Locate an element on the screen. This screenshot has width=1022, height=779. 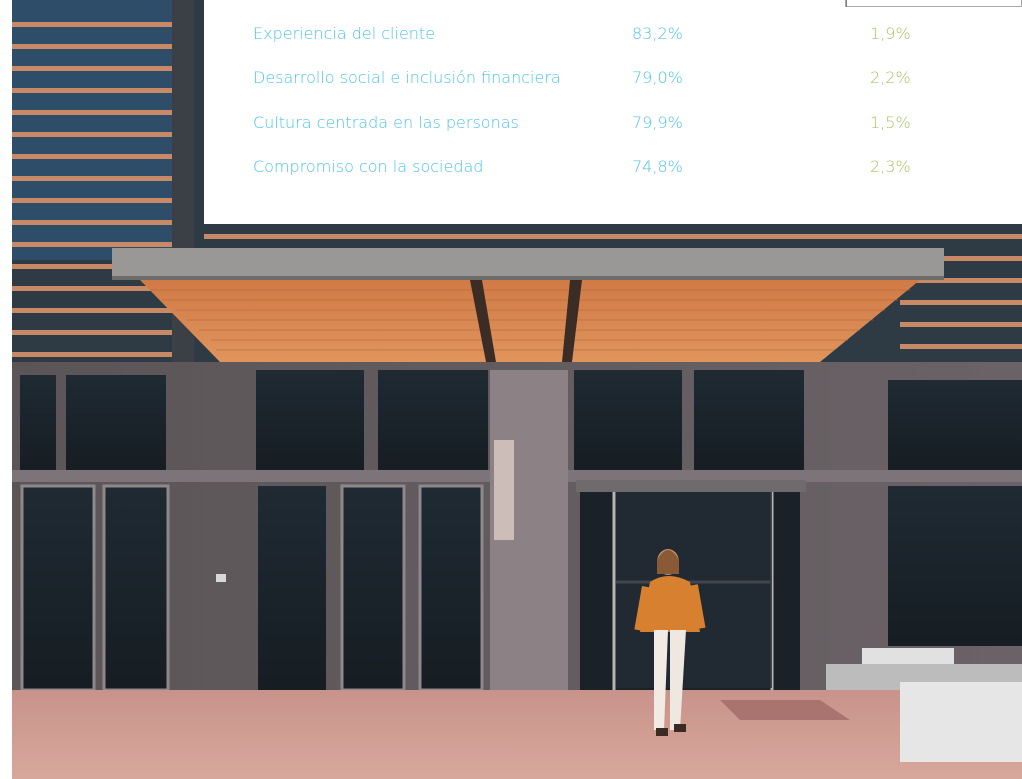
row-value: 83,2% is located at coordinates (657, 33).